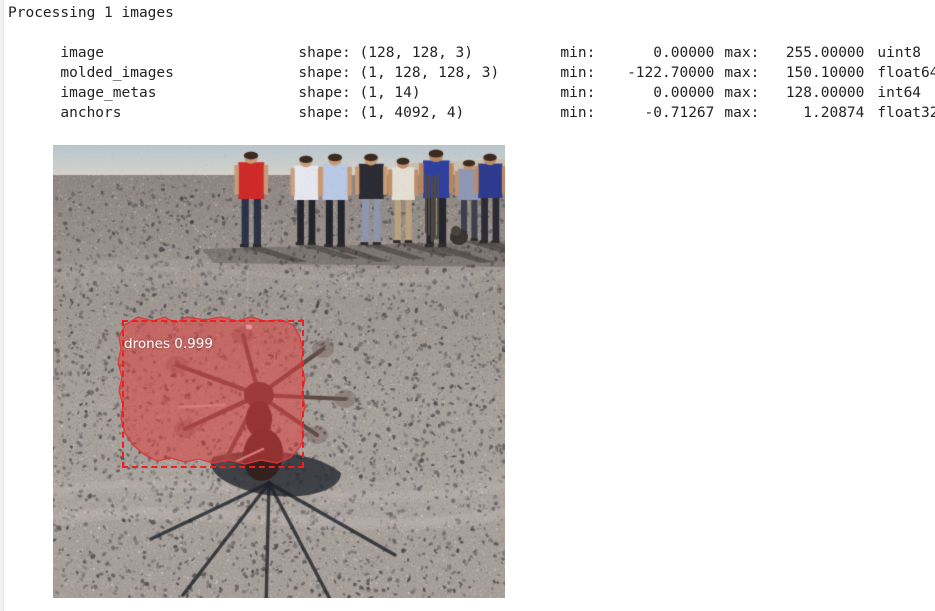  Describe the element at coordinates (825, 93) in the screenshot. I see `max-value: 128.00000` at that location.